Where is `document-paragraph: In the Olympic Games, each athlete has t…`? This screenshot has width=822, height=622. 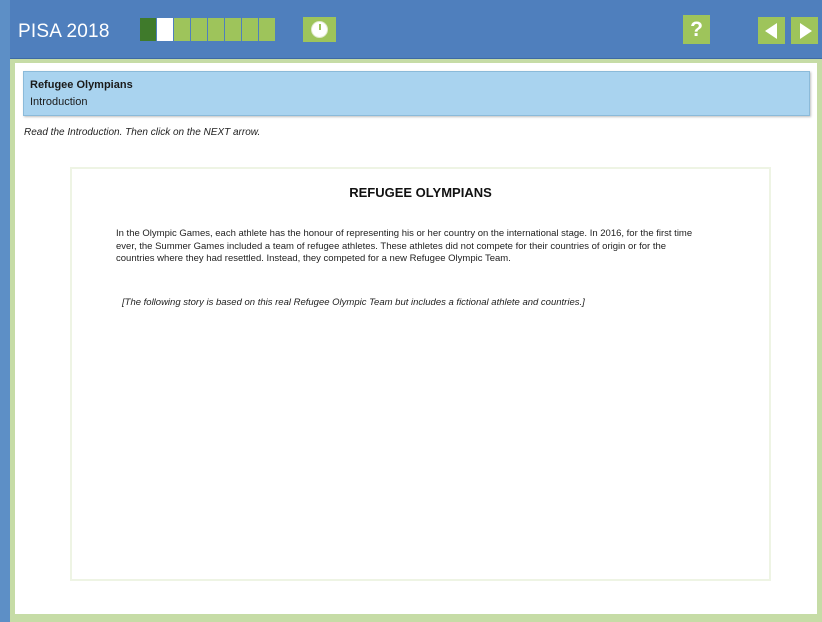
document-paragraph: In the Olympic Games, each athlete has t… is located at coordinates (404, 246).